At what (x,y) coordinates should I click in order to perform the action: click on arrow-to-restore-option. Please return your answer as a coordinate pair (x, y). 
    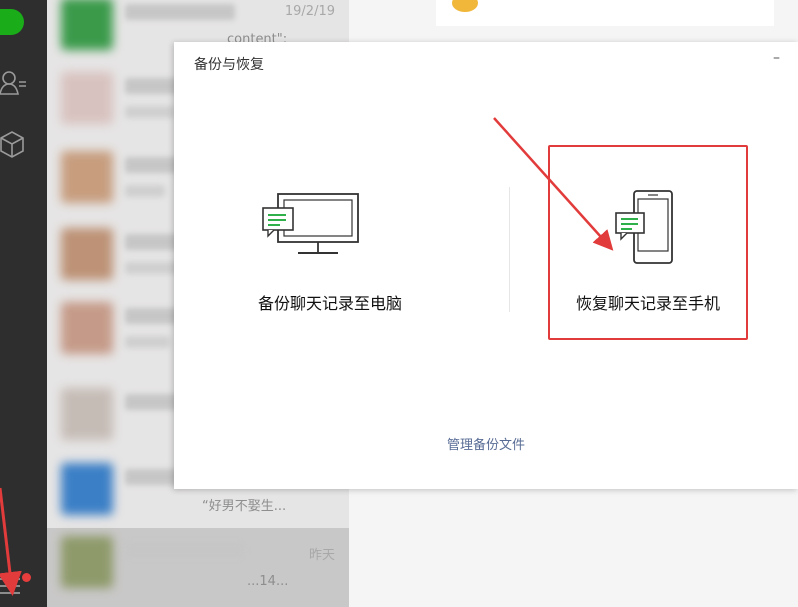
    Looking at the image, I should click on (553, 184).